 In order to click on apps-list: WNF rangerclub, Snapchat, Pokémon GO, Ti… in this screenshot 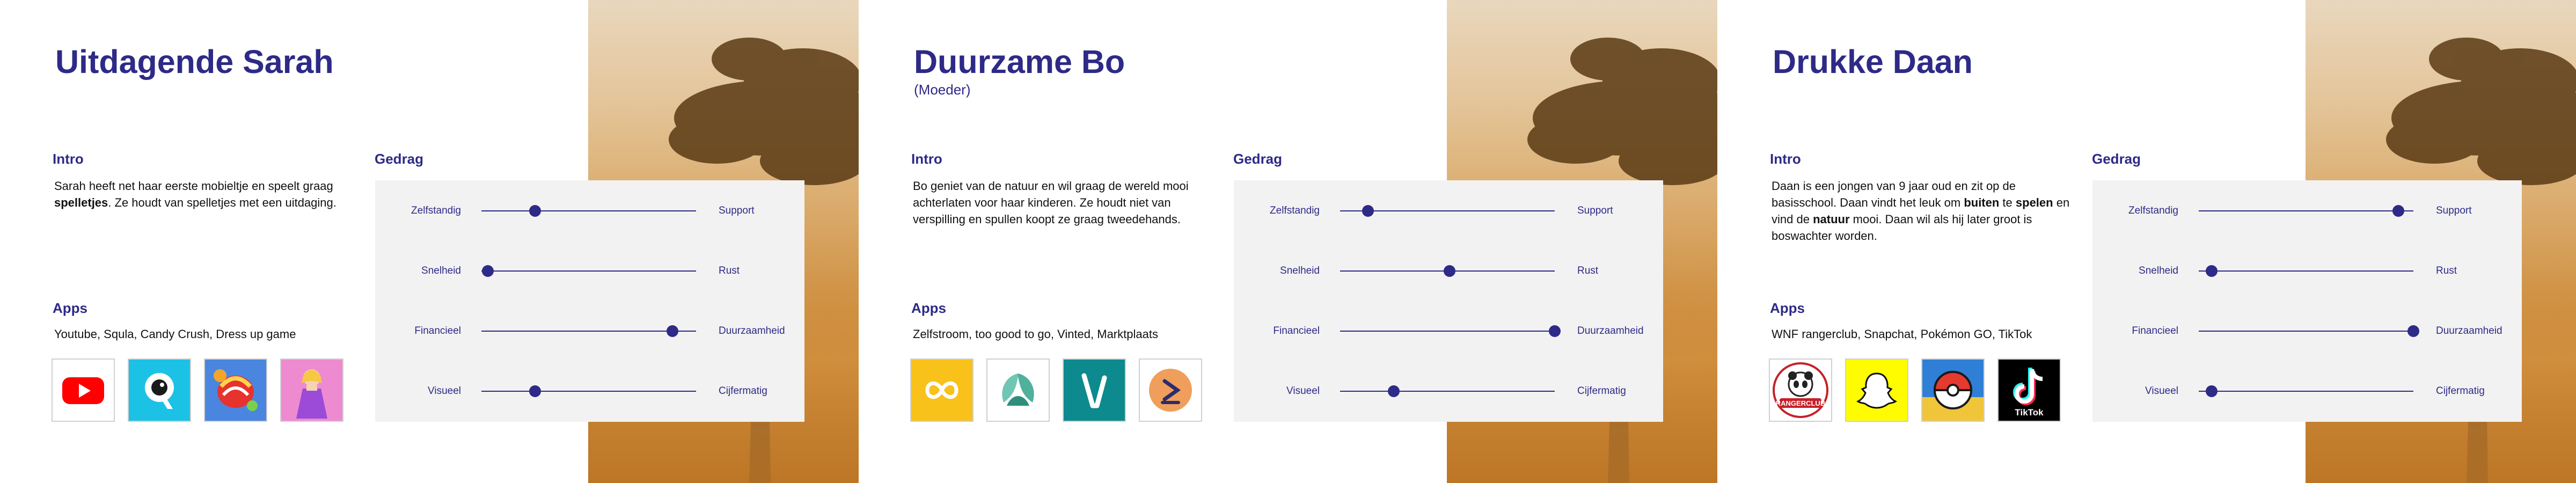, I will do `click(1902, 334)`.